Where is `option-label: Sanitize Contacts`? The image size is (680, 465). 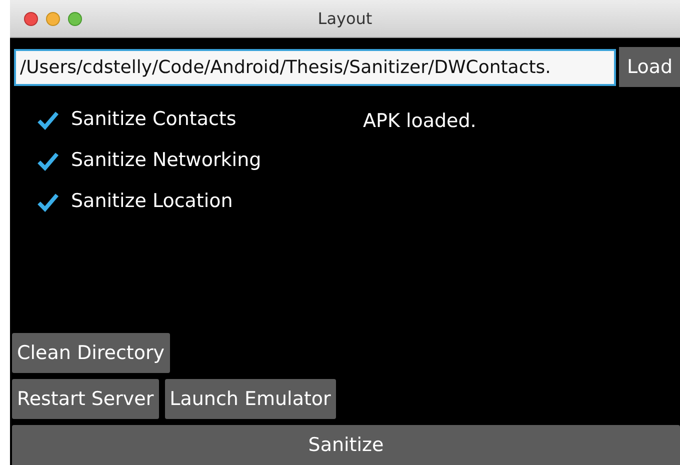 option-label: Sanitize Contacts is located at coordinates (153, 119).